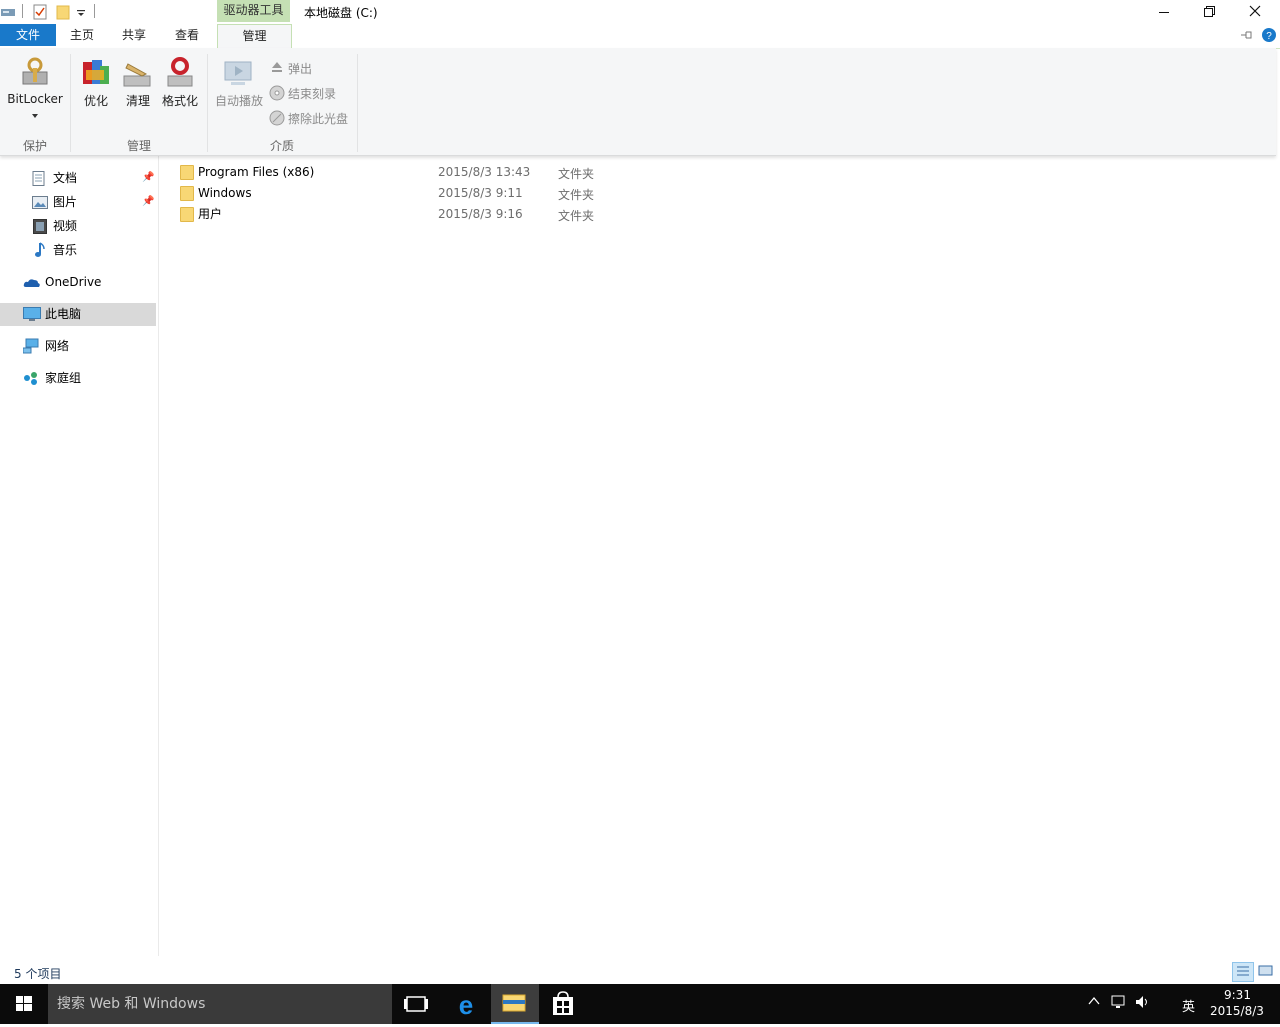 The width and height of the screenshot is (1280, 1027). I want to click on restore-icon, so click(1209, 11).